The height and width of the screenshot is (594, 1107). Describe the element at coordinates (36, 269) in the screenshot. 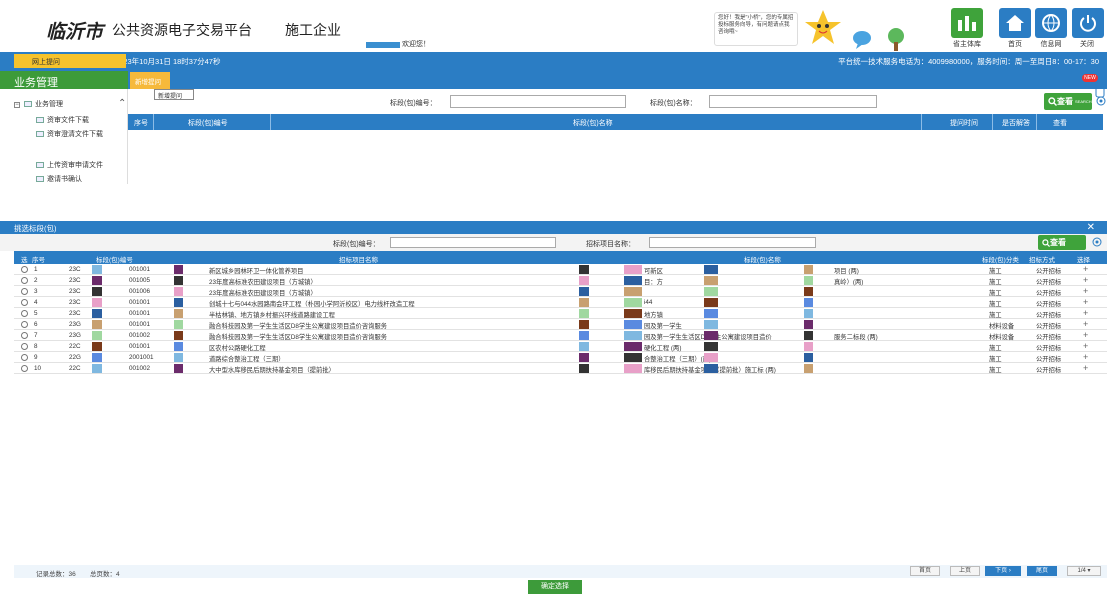

I see `row-index: 1` at that location.